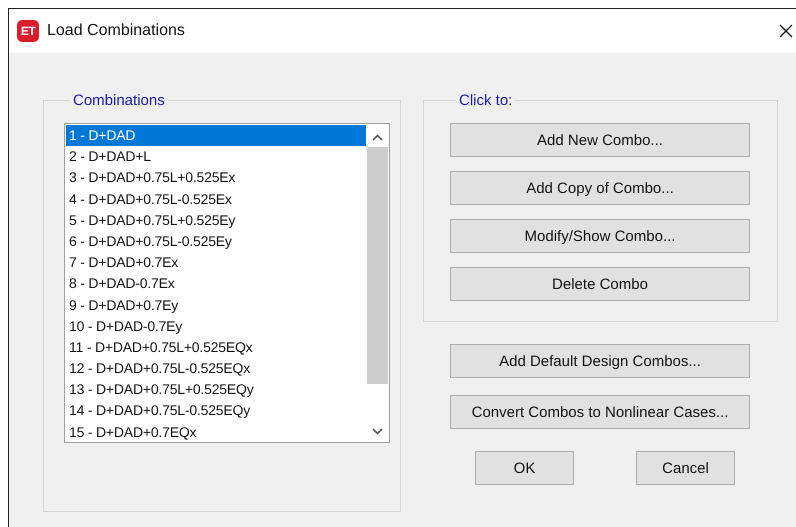 This screenshot has height=527, width=796. I want to click on scroll-down-icon, so click(377, 431).